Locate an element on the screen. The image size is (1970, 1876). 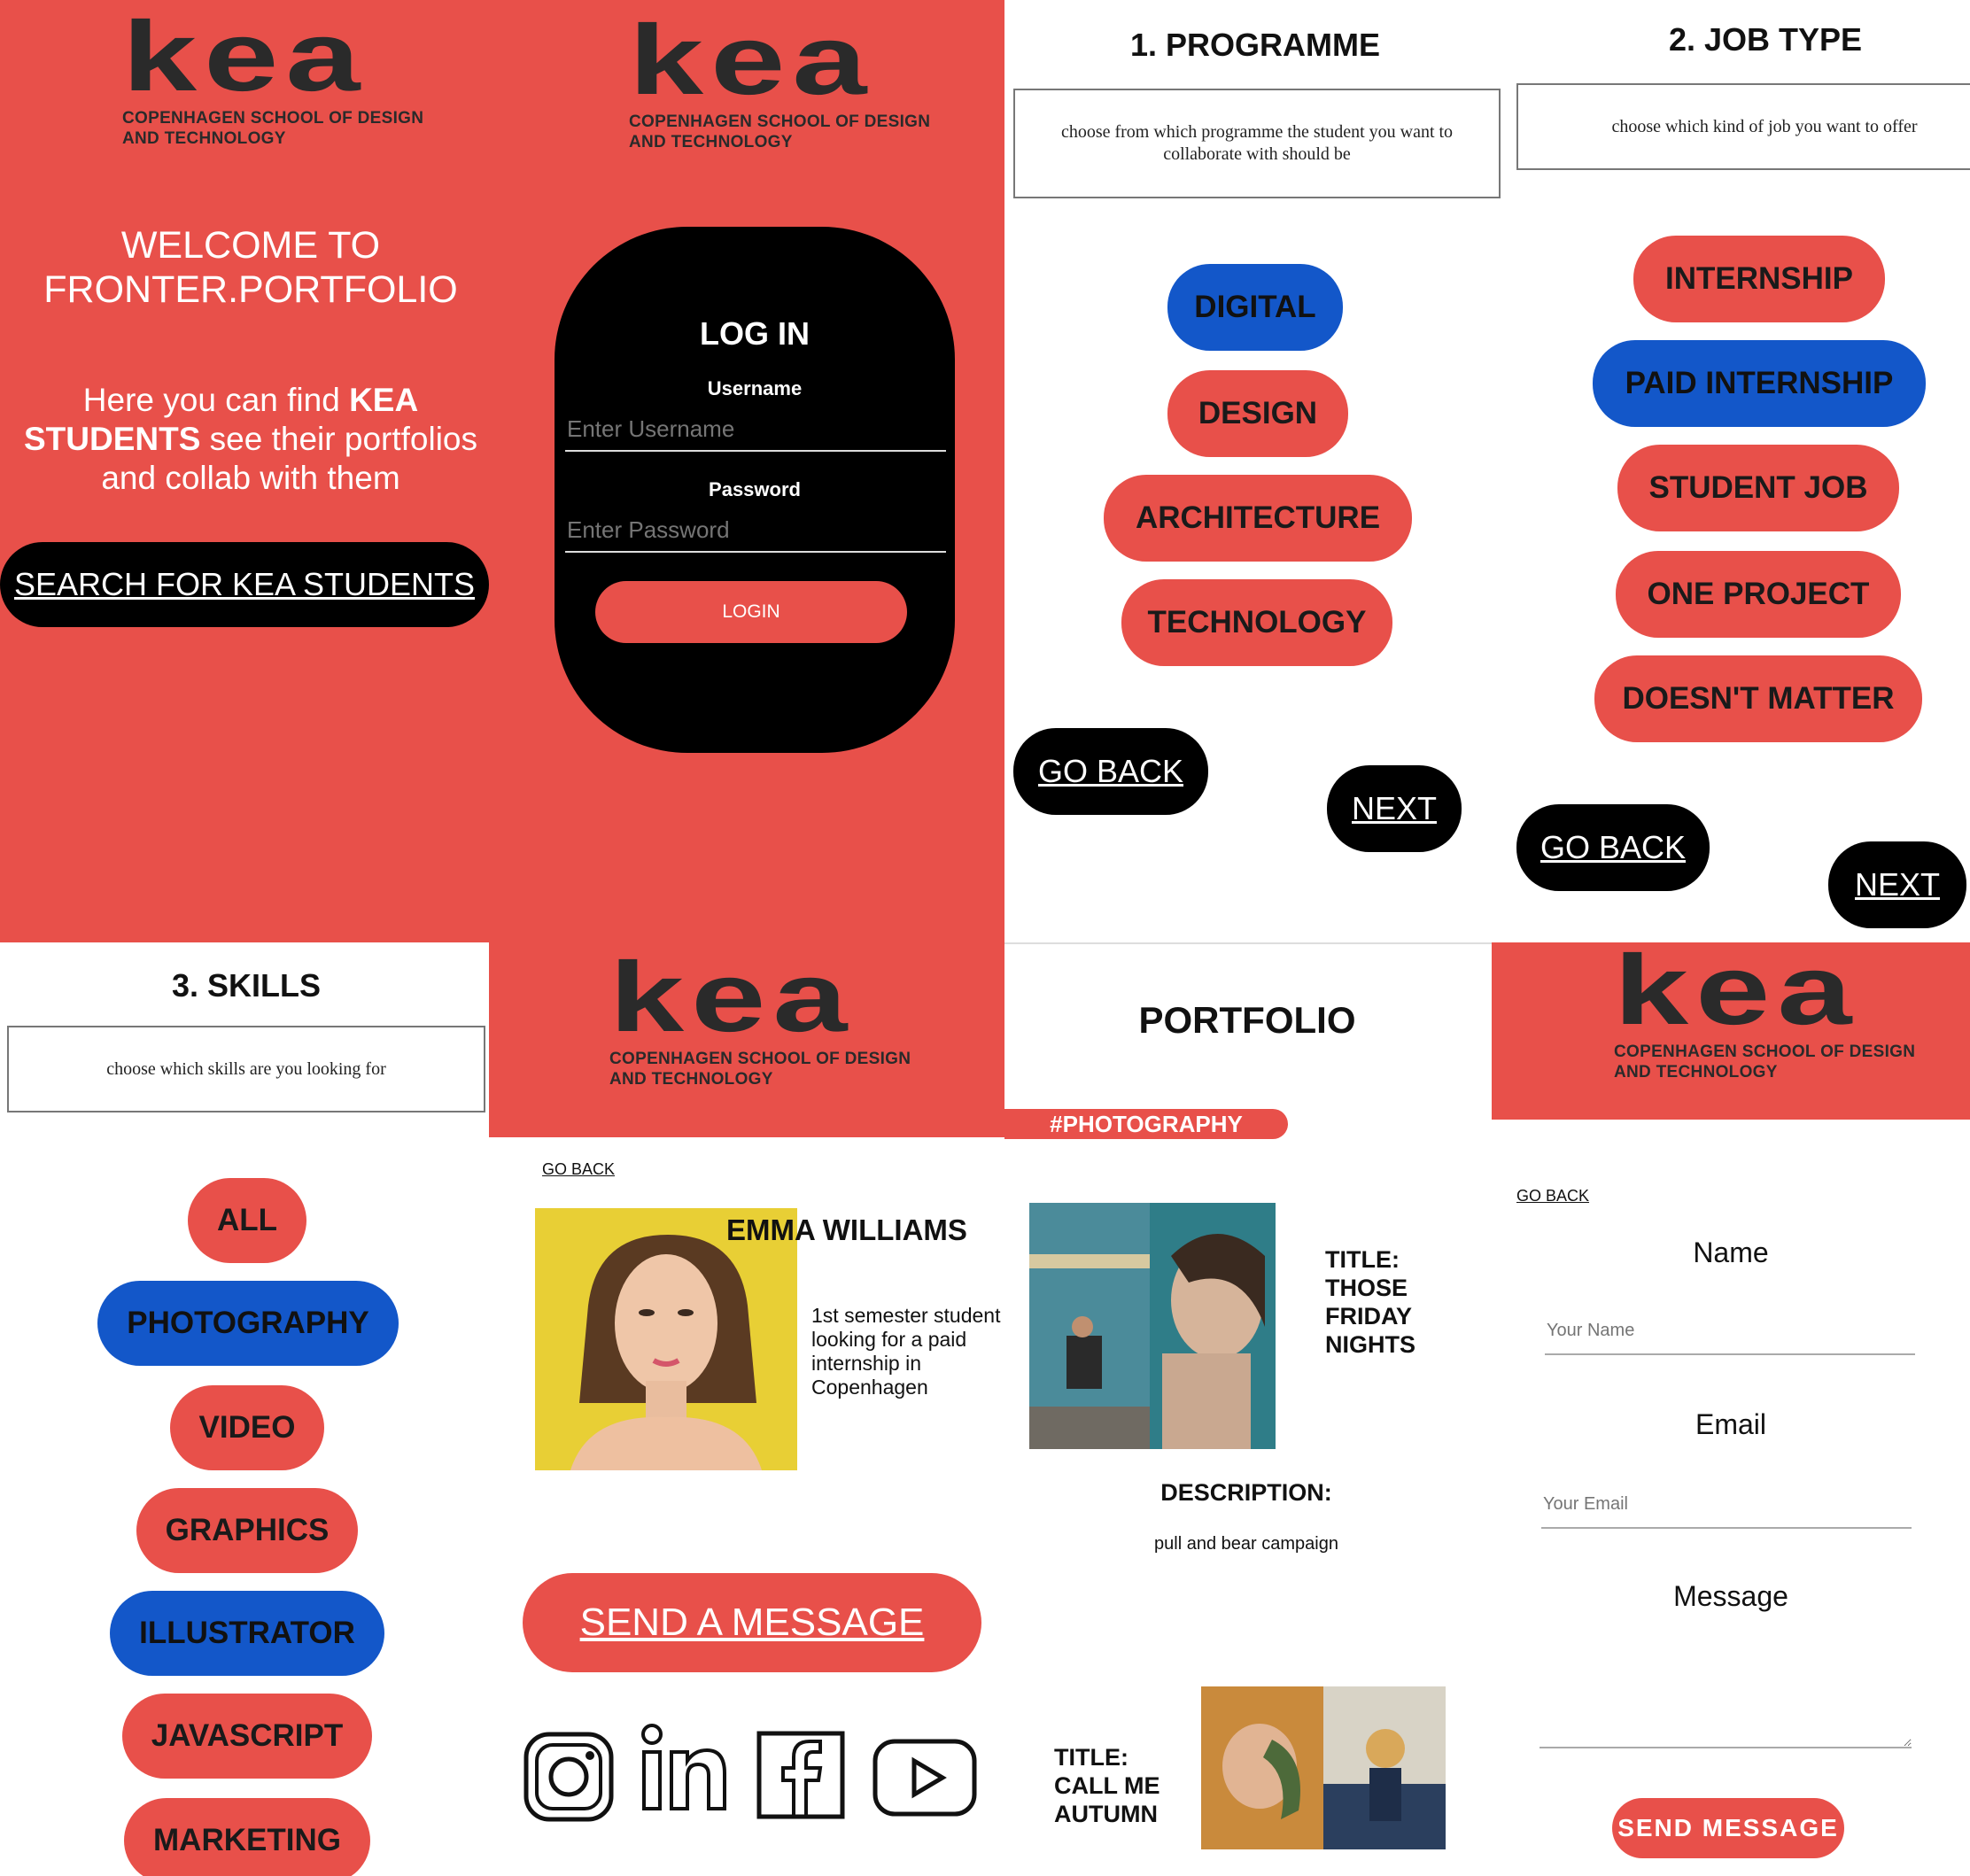
username-input is located at coordinates (755, 429).